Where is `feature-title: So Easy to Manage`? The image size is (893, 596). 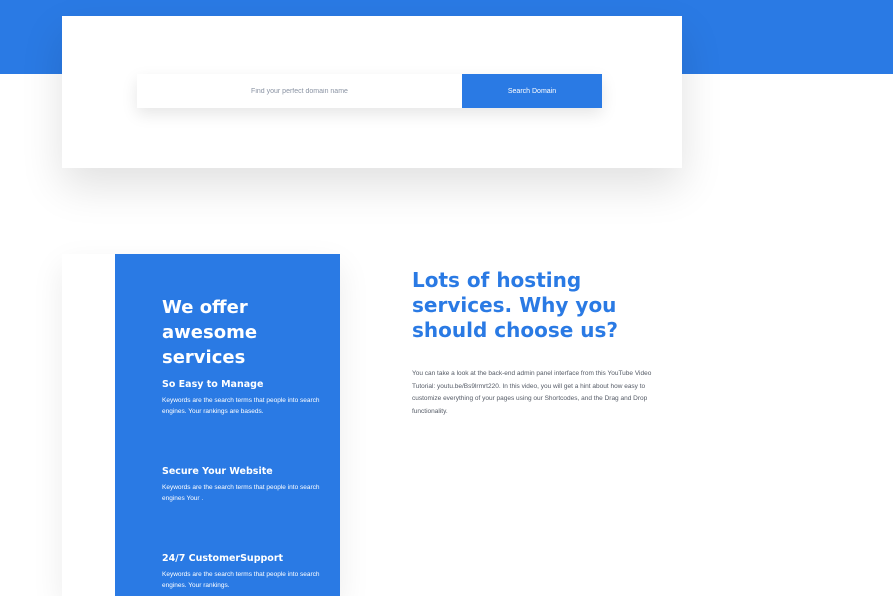 feature-title: So Easy to Manage is located at coordinates (213, 384).